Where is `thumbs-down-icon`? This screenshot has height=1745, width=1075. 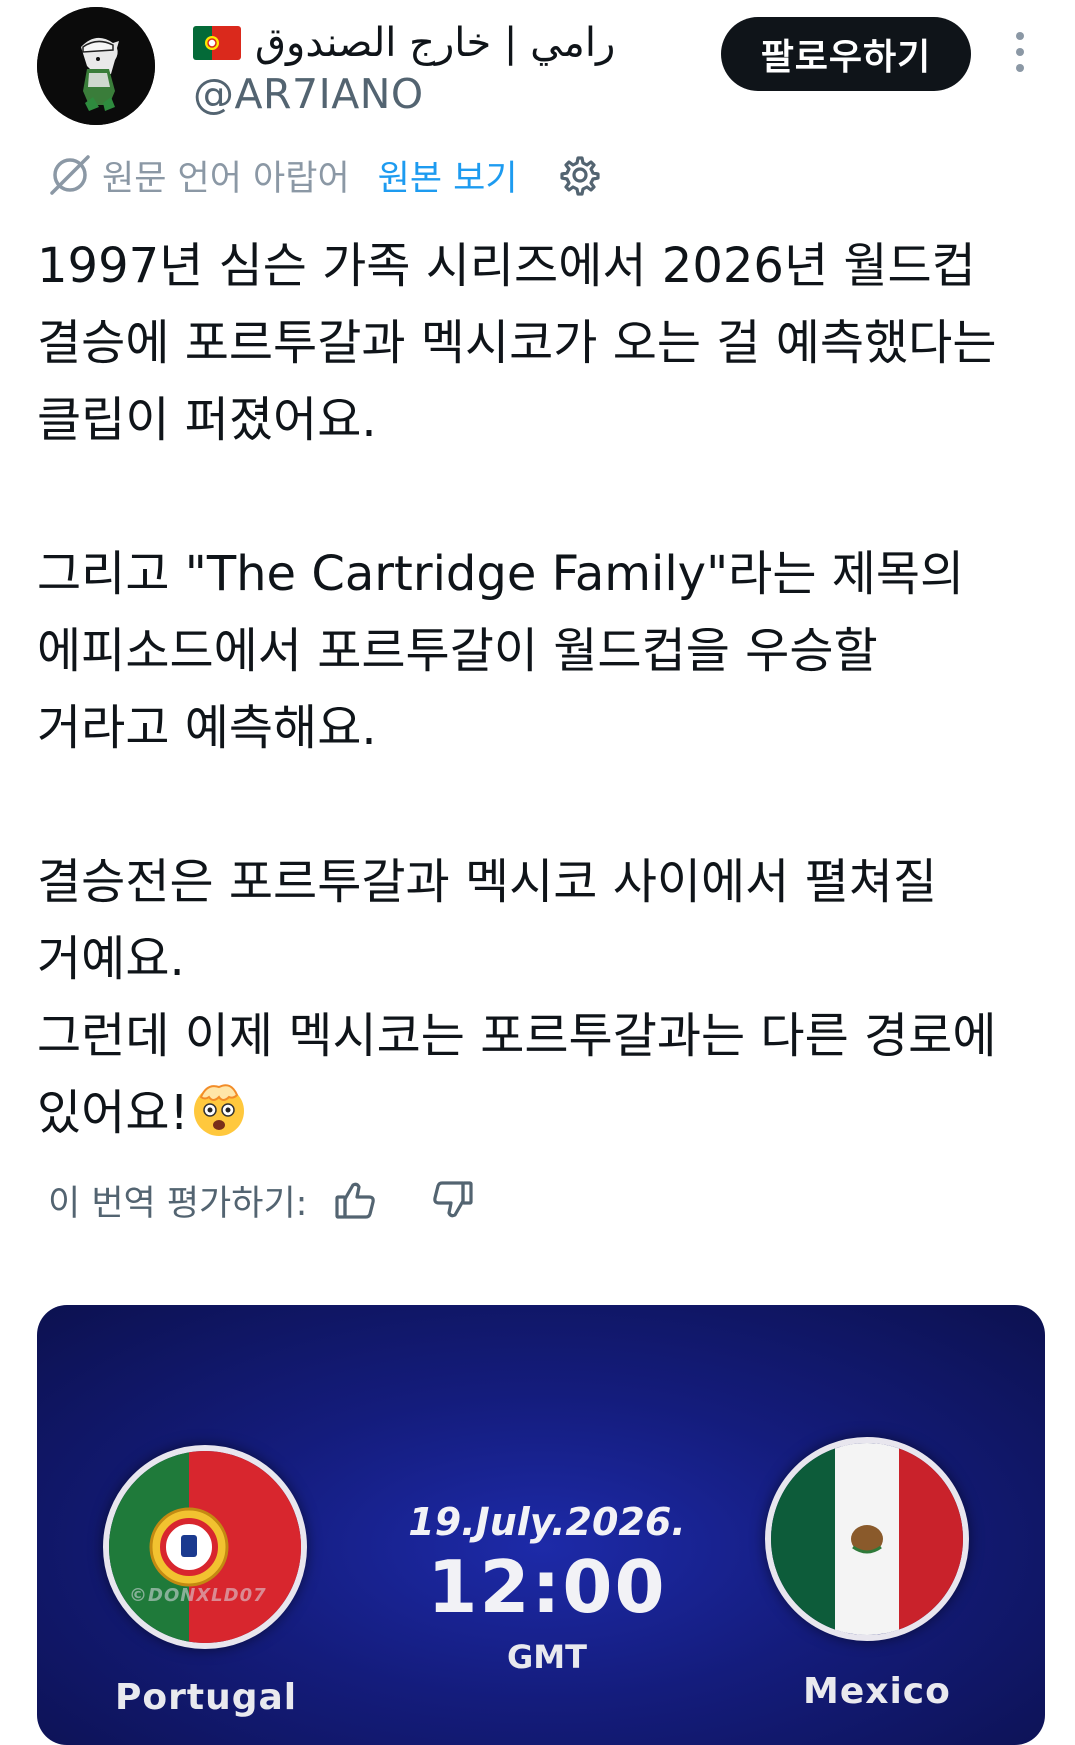
thumbs-down-icon is located at coordinates (452, 1200).